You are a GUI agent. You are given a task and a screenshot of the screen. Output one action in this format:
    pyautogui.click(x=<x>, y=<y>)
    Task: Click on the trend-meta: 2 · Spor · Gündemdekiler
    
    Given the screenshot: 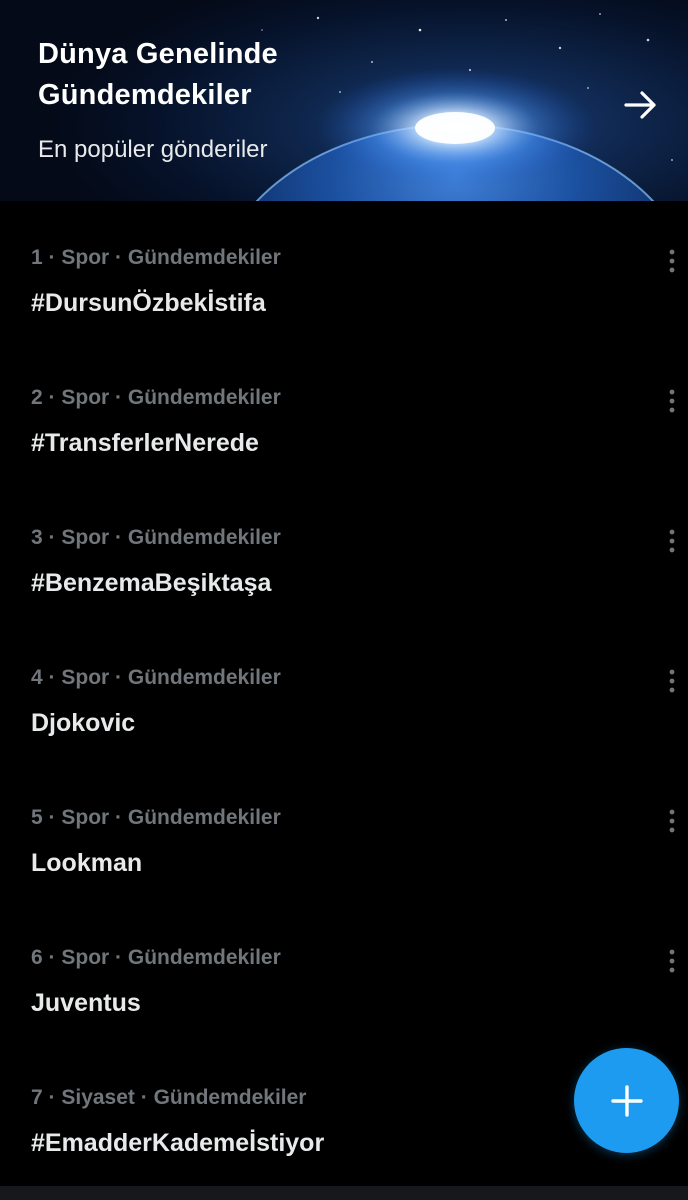 What is the action you would take?
    pyautogui.click(x=156, y=397)
    